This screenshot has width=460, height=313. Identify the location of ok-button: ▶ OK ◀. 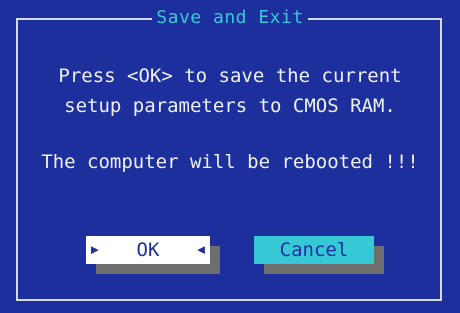
(148, 250).